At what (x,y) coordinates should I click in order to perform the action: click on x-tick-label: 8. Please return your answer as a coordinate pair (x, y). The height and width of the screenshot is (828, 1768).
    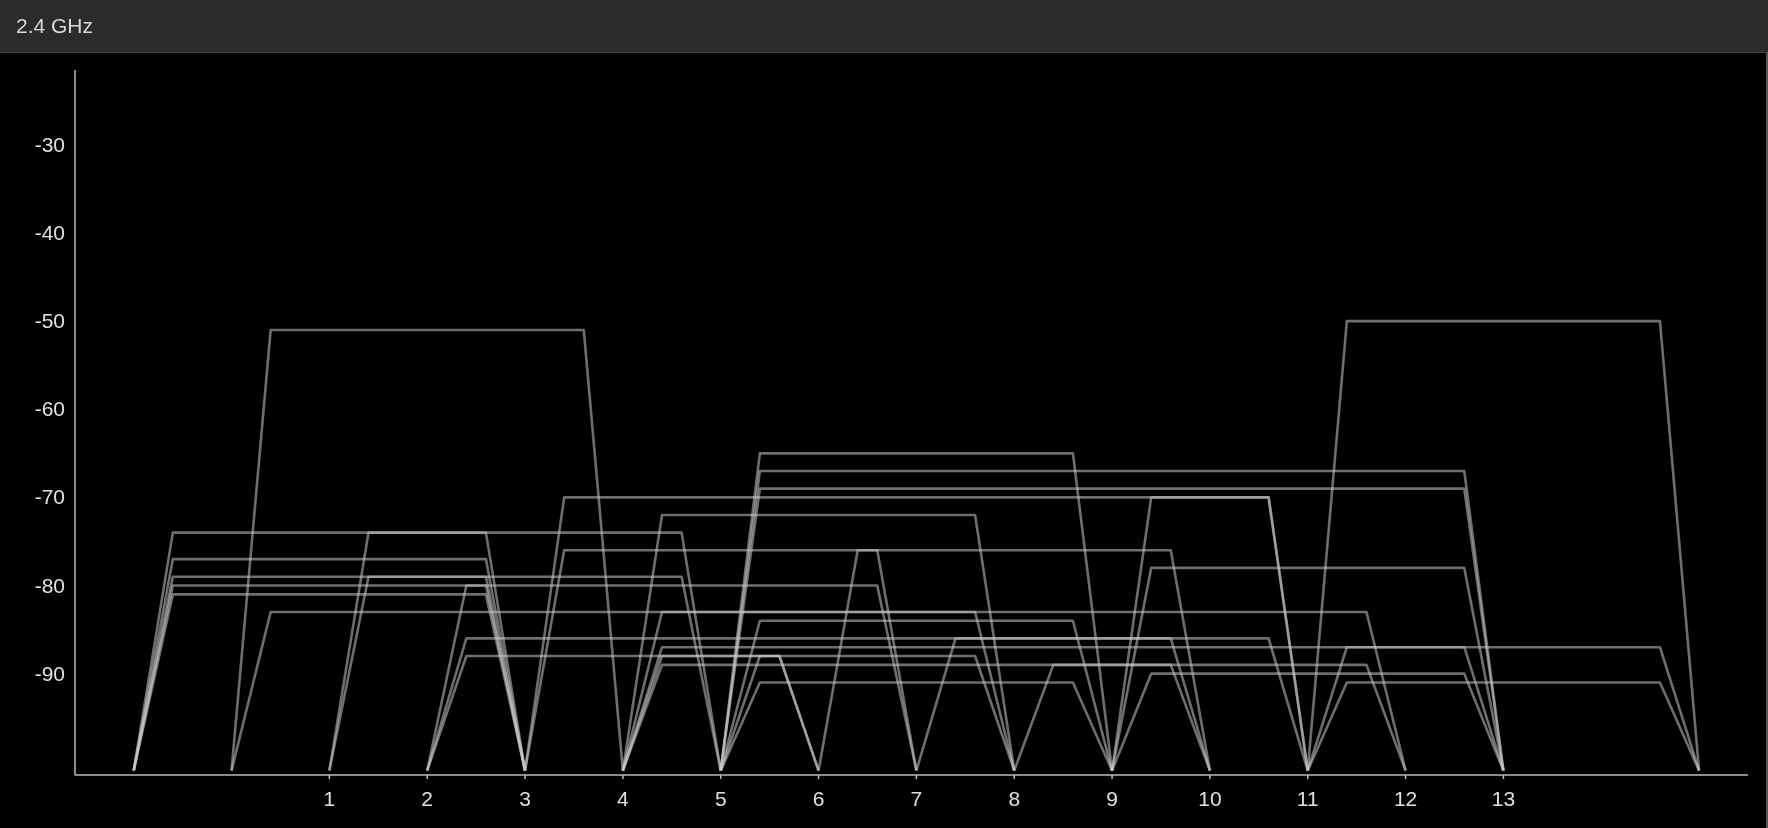
    Looking at the image, I should click on (1014, 798).